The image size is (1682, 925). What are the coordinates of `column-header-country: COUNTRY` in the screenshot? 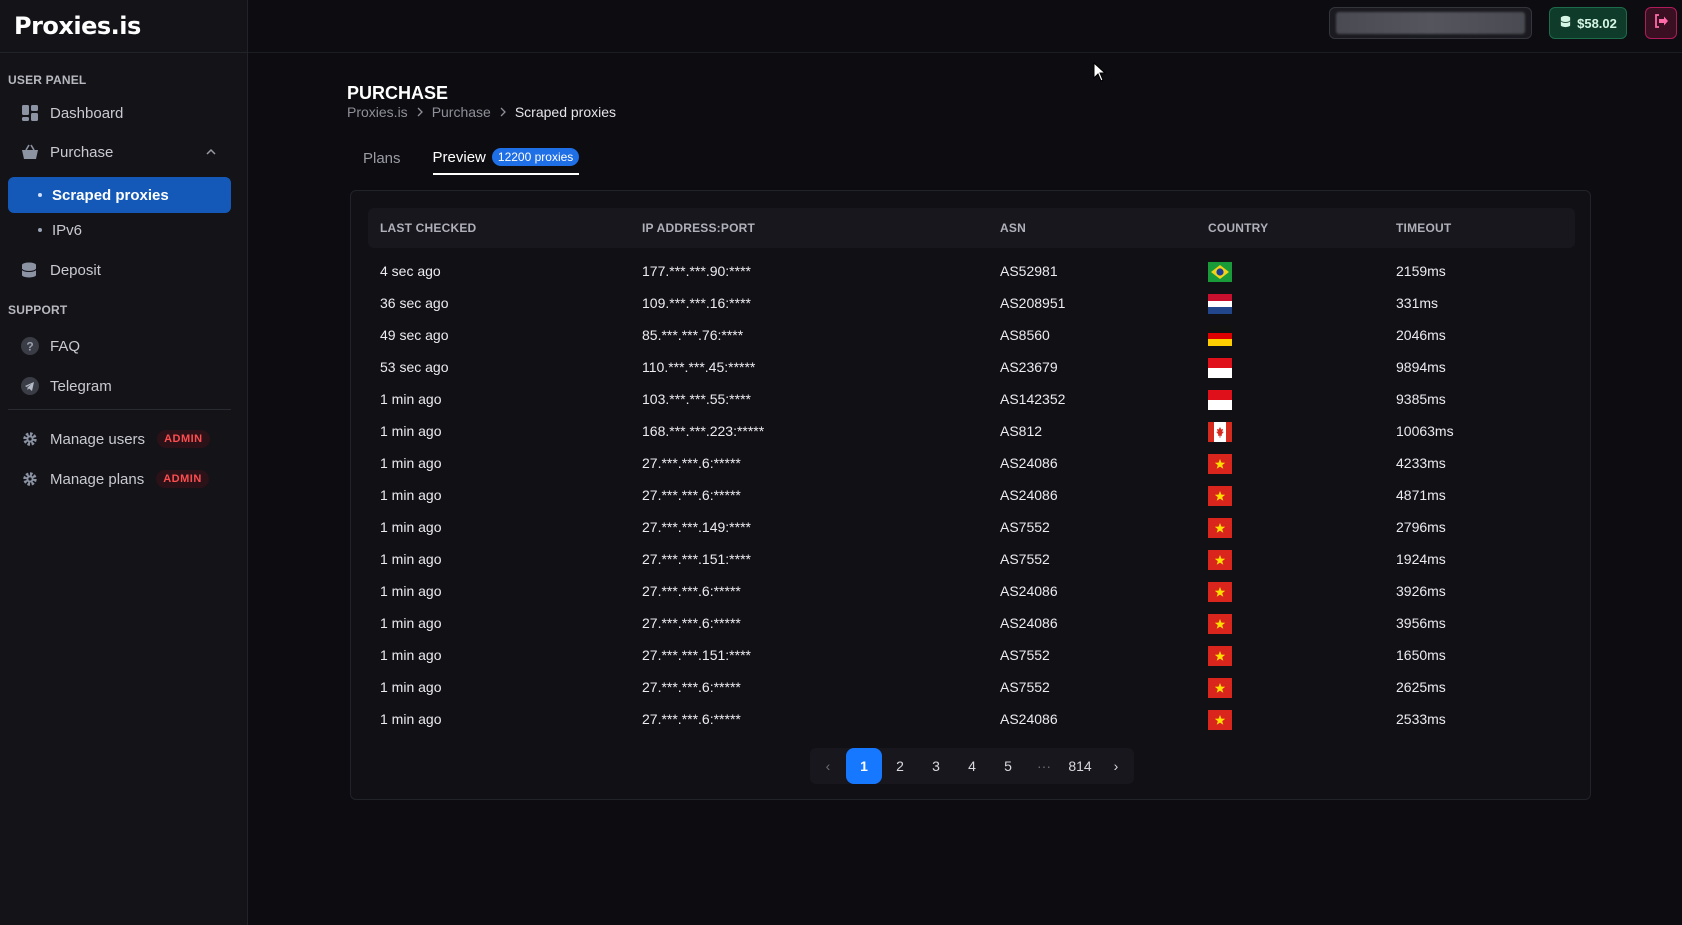 It's located at (1238, 228).